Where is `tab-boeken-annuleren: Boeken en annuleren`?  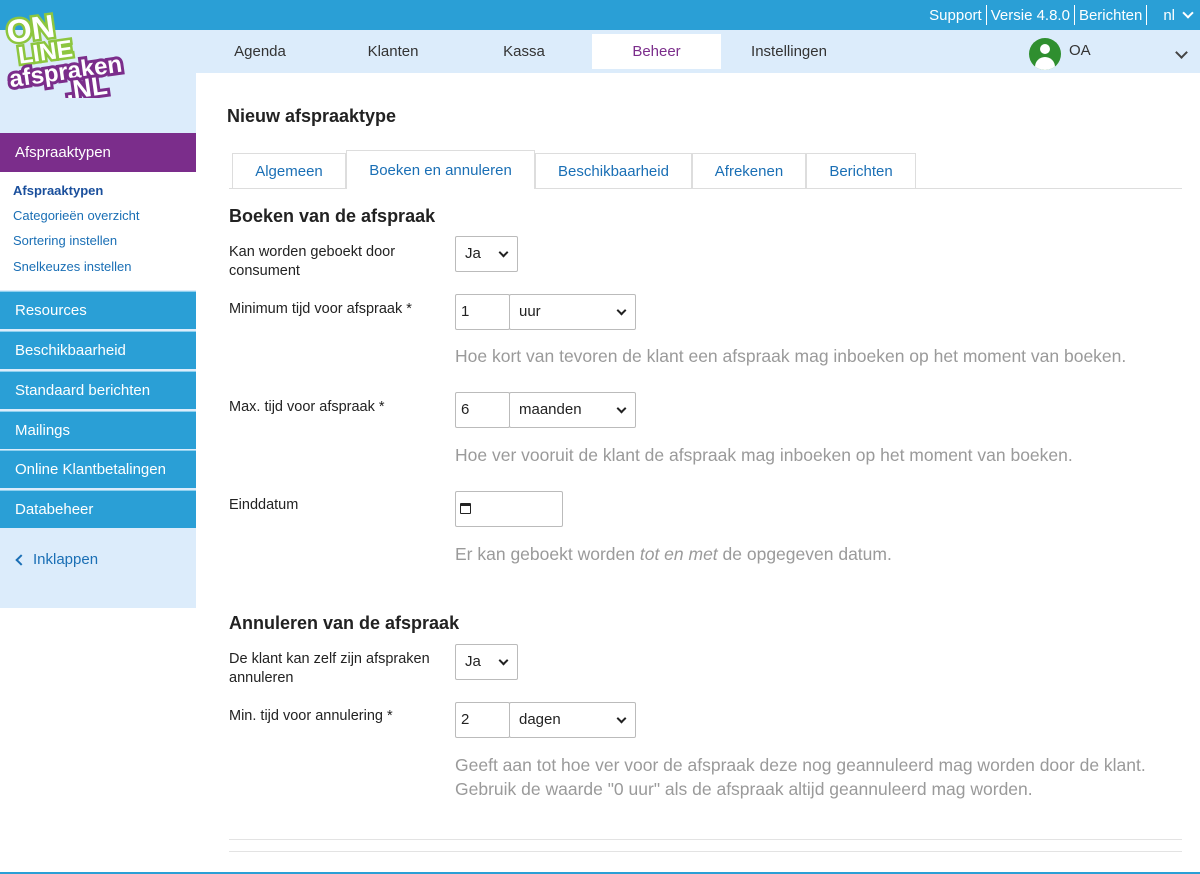
tab-boeken-annuleren: Boeken en annuleren is located at coordinates (440, 169).